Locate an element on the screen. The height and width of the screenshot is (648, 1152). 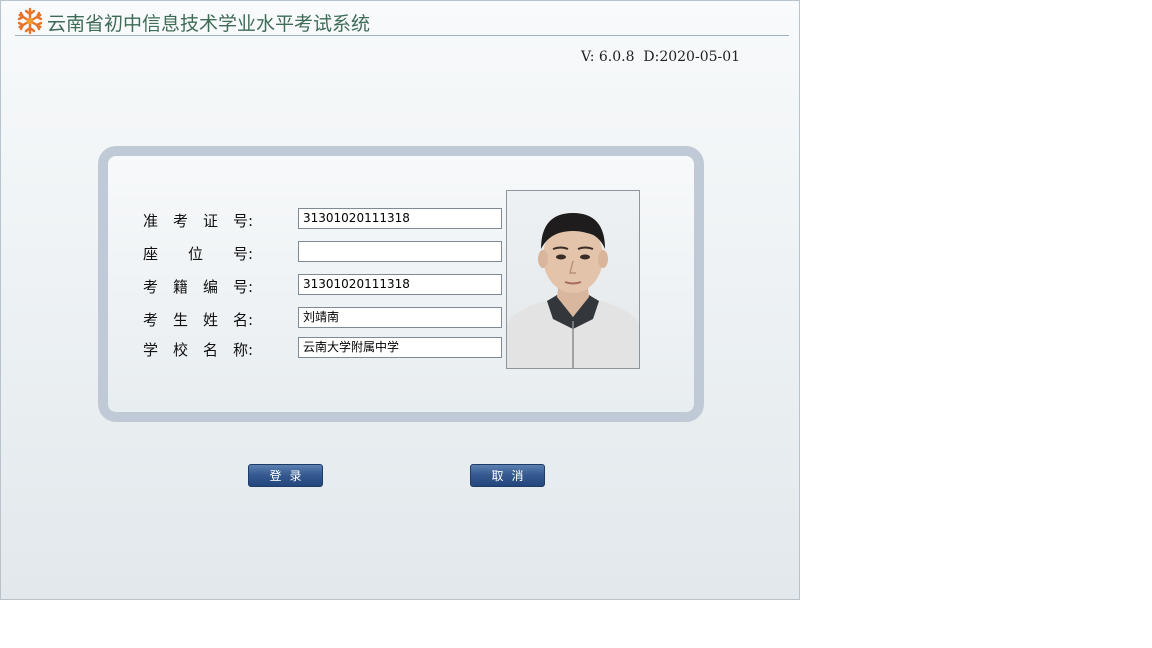
student-photo is located at coordinates (573, 279).